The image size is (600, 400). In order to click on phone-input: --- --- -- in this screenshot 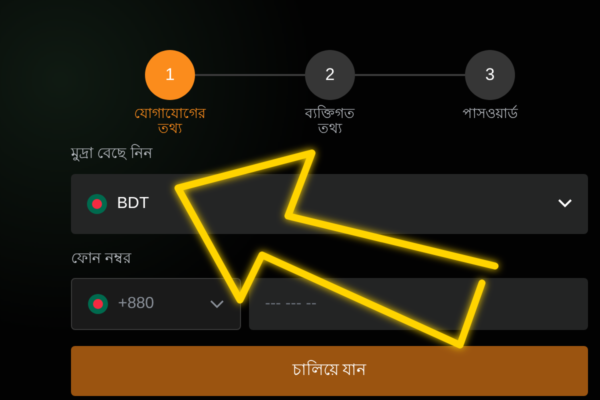, I will do `click(418, 304)`.